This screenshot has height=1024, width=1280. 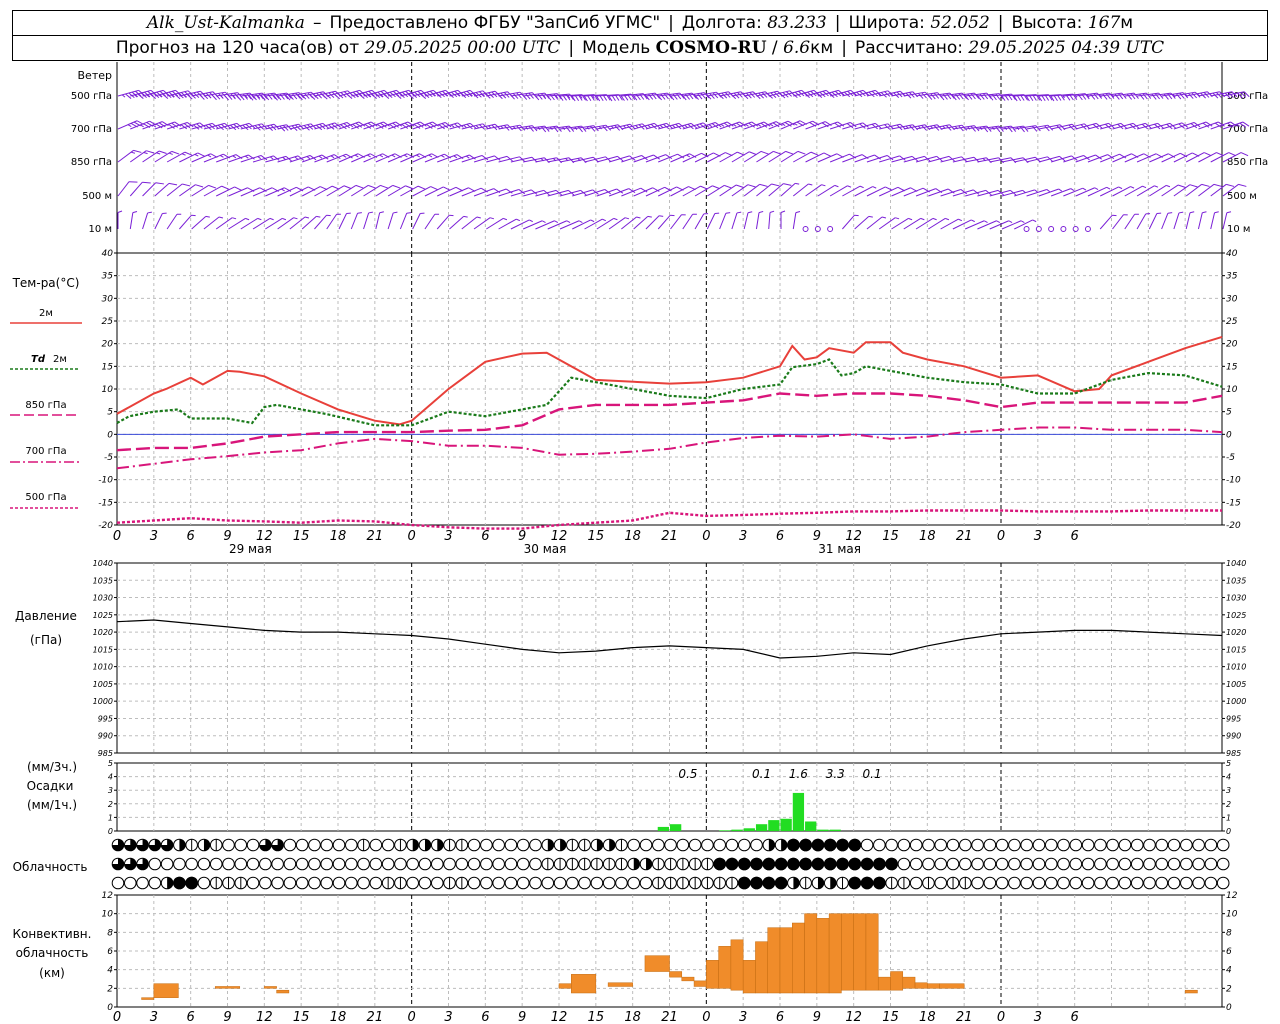 I want to click on day-label: 31 мая, so click(x=839, y=549).